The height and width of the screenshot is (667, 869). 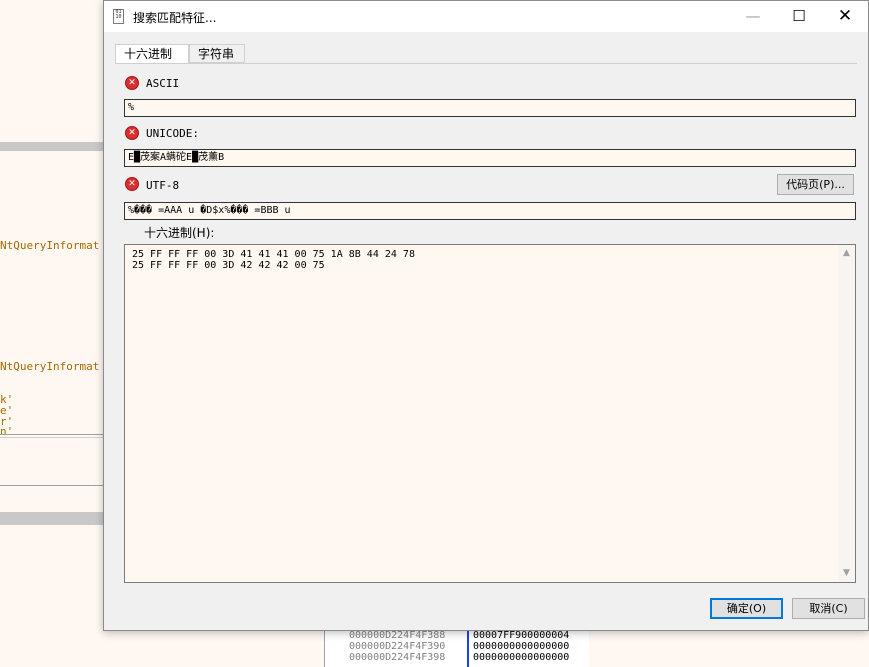 I want to click on close-button: ✕, so click(x=845, y=16).